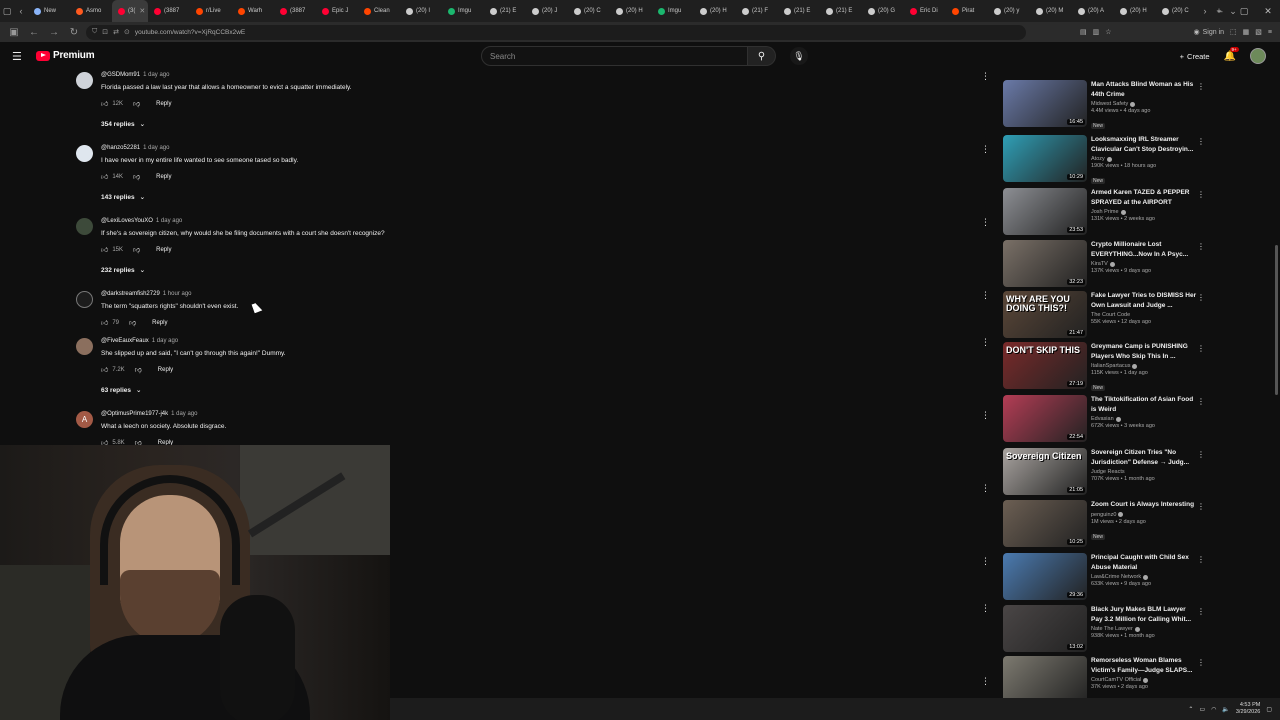 The height and width of the screenshot is (720, 1280). I want to click on create-button: + Create, so click(1195, 56).